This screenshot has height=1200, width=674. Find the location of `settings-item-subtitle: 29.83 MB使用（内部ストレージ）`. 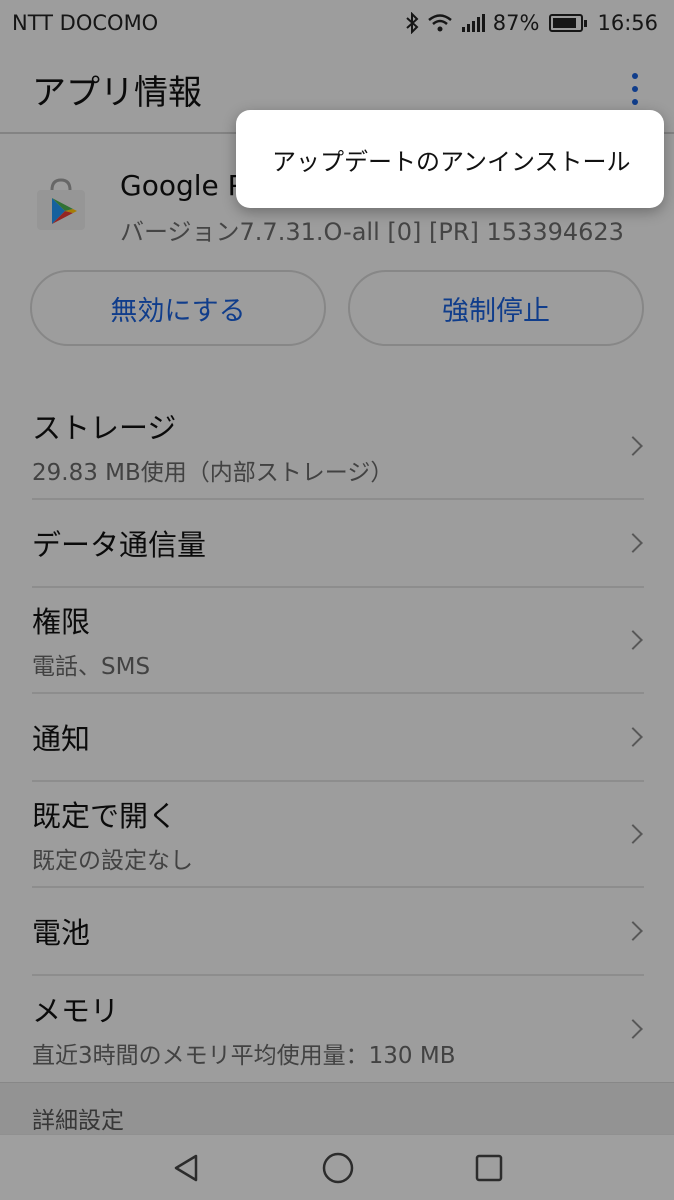

settings-item-subtitle: 29.83 MB使用（内部ストレージ） is located at coordinates (213, 473).